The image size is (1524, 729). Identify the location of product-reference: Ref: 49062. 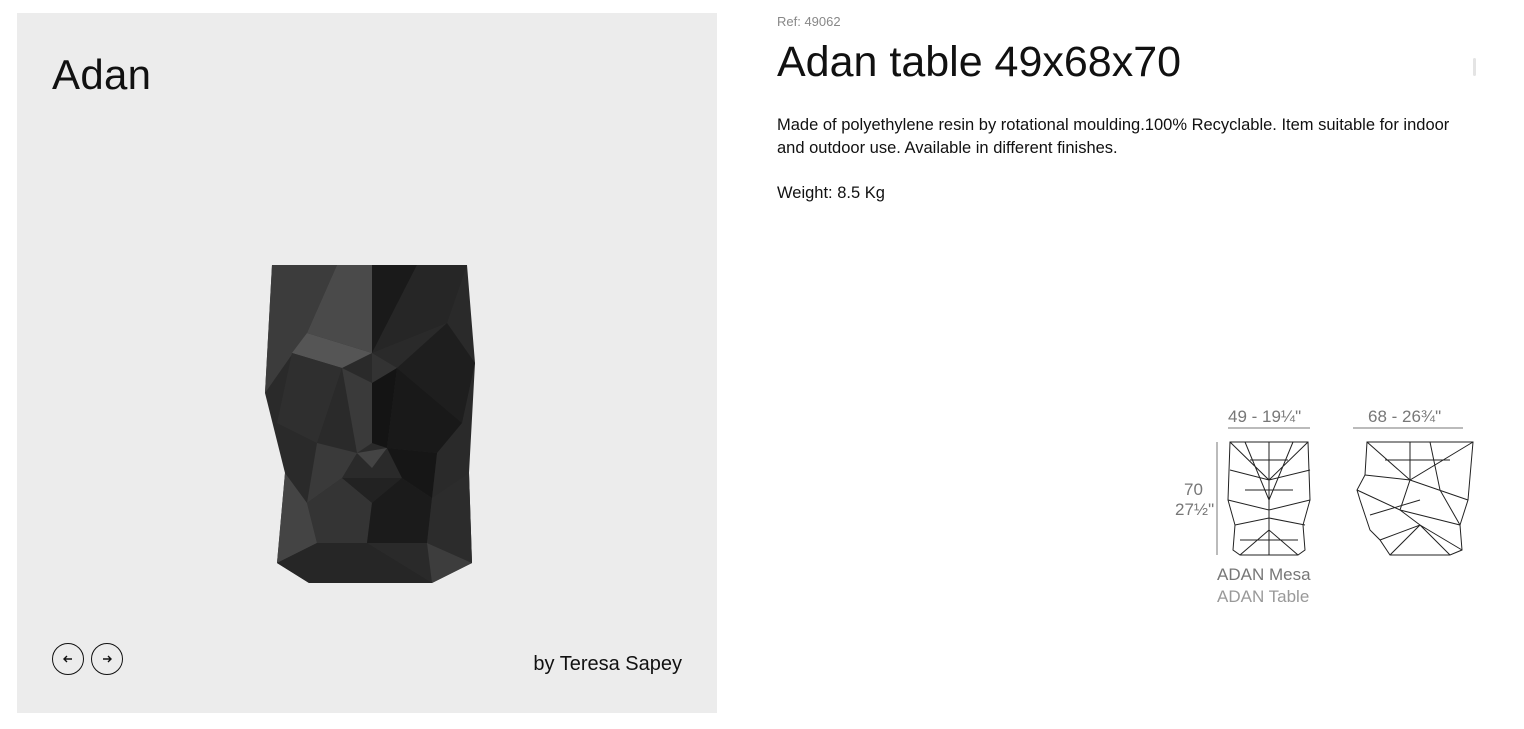
(809, 21).